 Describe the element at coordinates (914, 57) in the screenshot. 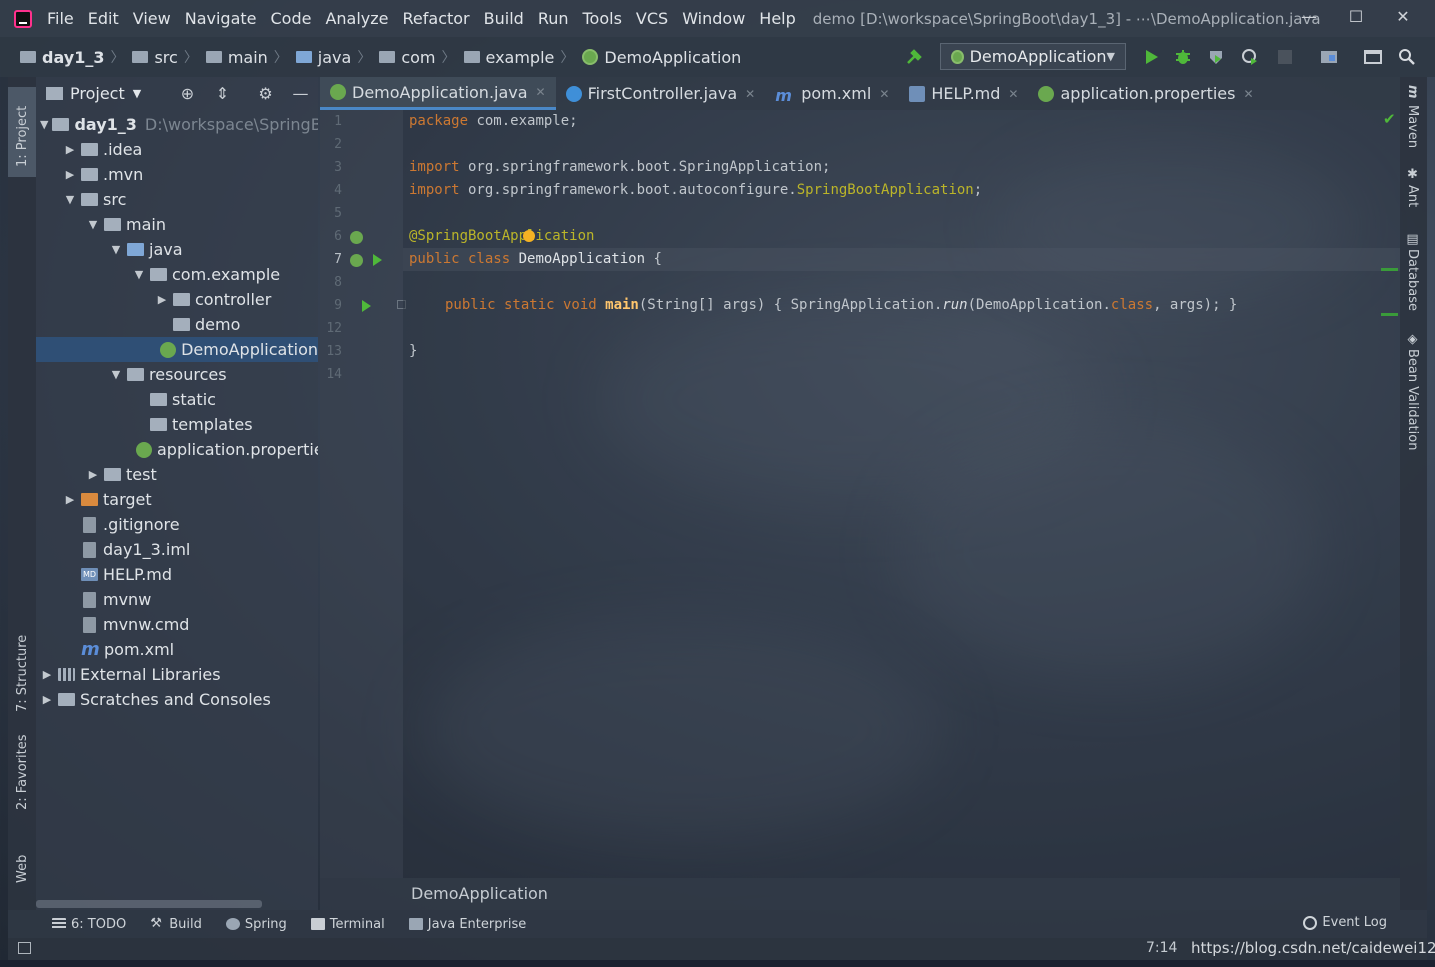

I see `build-hammer-icon` at that location.